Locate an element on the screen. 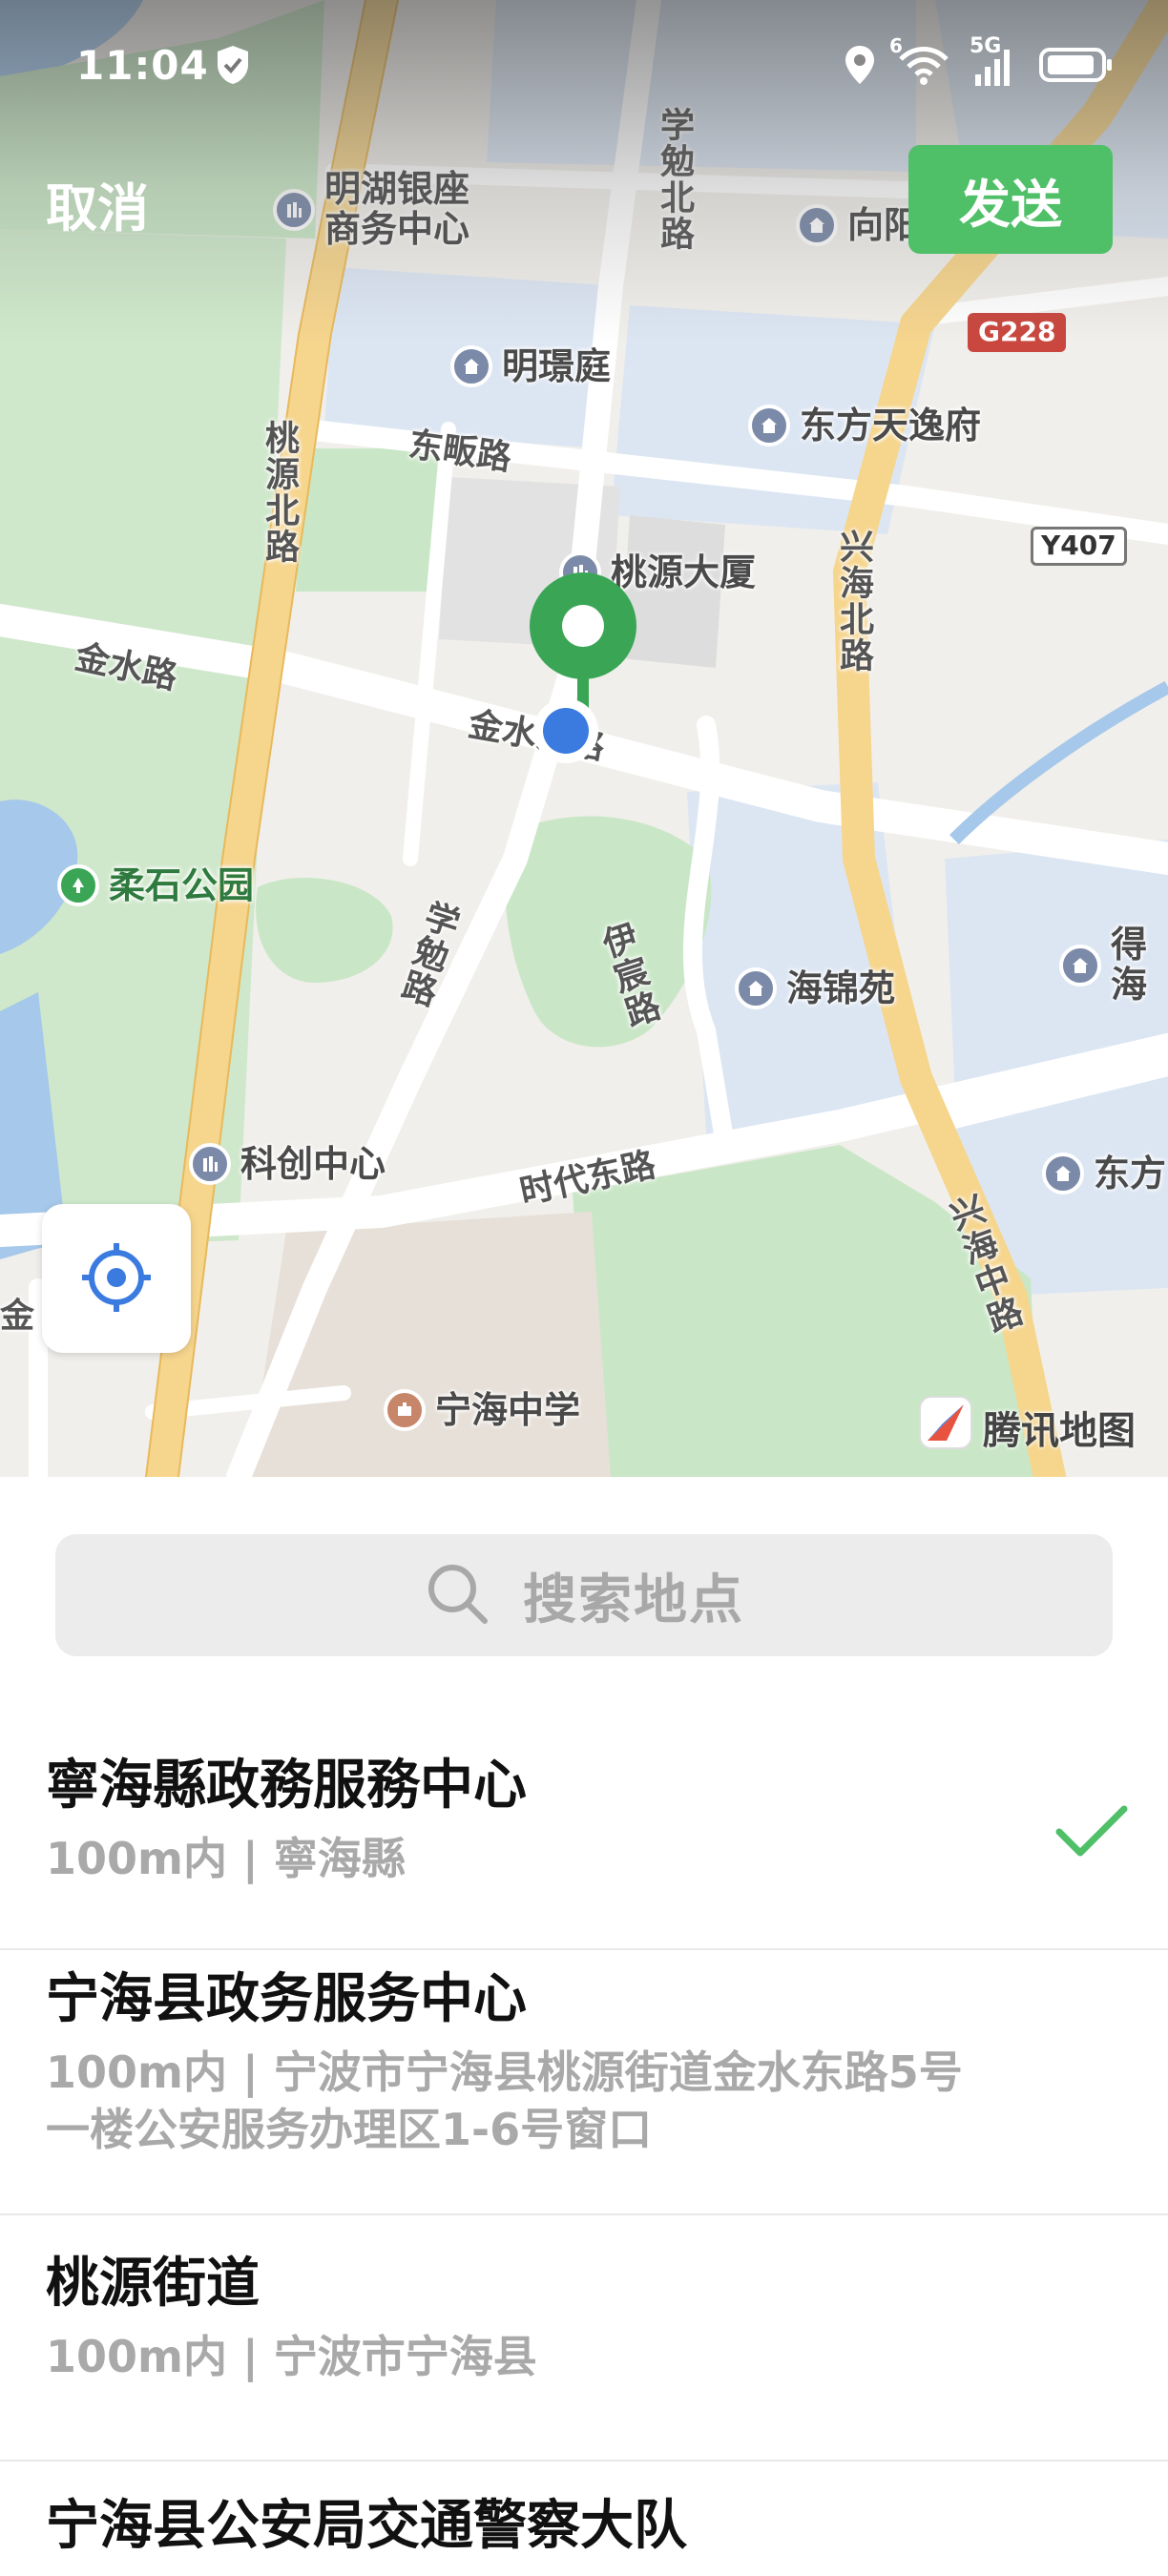 The height and width of the screenshot is (2576, 1168). road-xinghai-north: 兴海北路 is located at coordinates (853, 601).